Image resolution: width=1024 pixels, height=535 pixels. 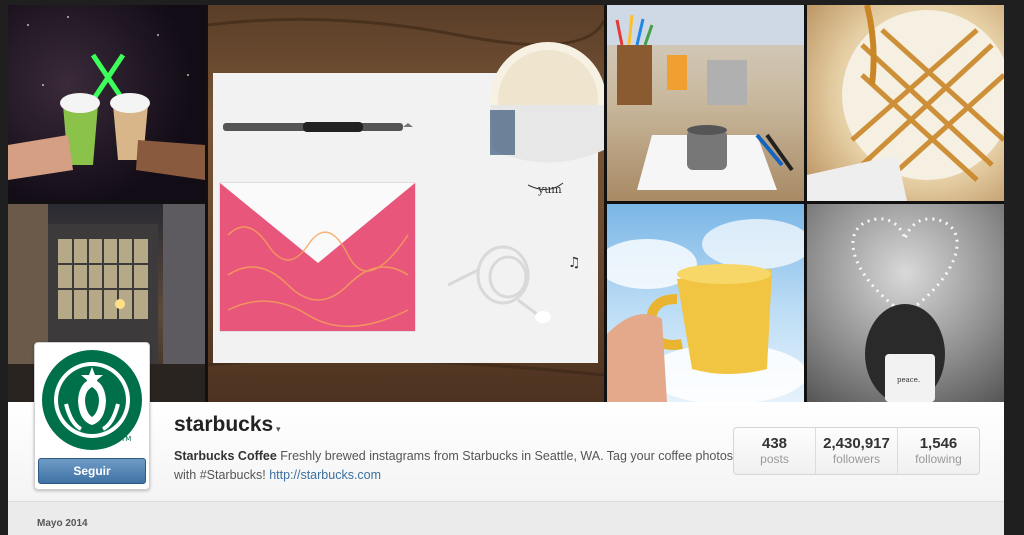 I want to click on starbucks-logo: TM, so click(x=92, y=400).